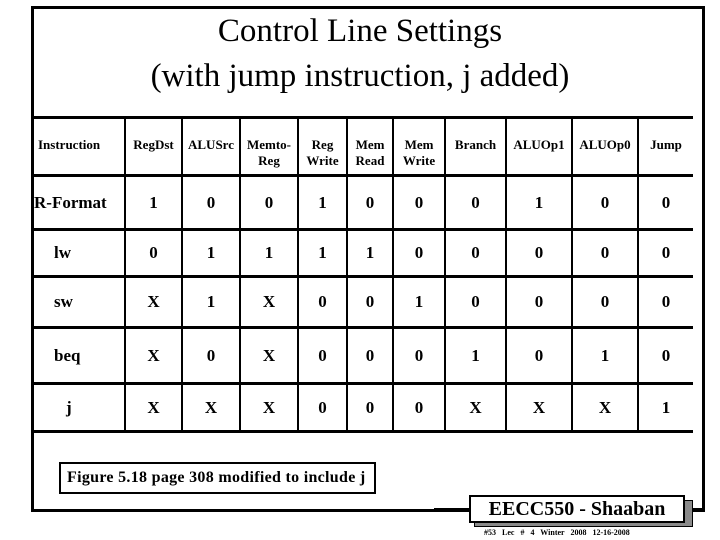 The image size is (720, 540). I want to click on badge-label: EECC550 - Shaaban, so click(577, 509).